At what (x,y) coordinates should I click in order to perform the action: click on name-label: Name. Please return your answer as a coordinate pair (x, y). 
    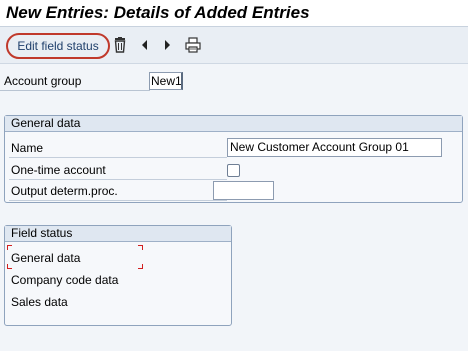
    Looking at the image, I should click on (27, 148).